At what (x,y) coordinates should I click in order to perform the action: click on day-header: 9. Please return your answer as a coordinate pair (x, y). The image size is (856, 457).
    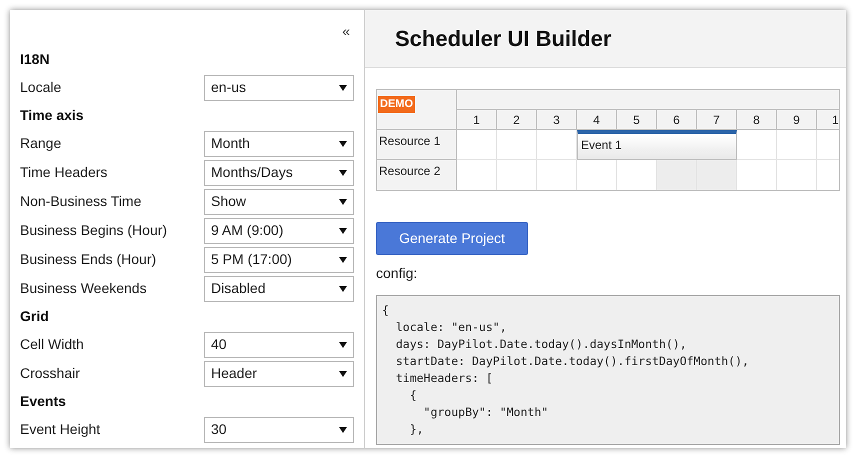
    Looking at the image, I should click on (797, 119).